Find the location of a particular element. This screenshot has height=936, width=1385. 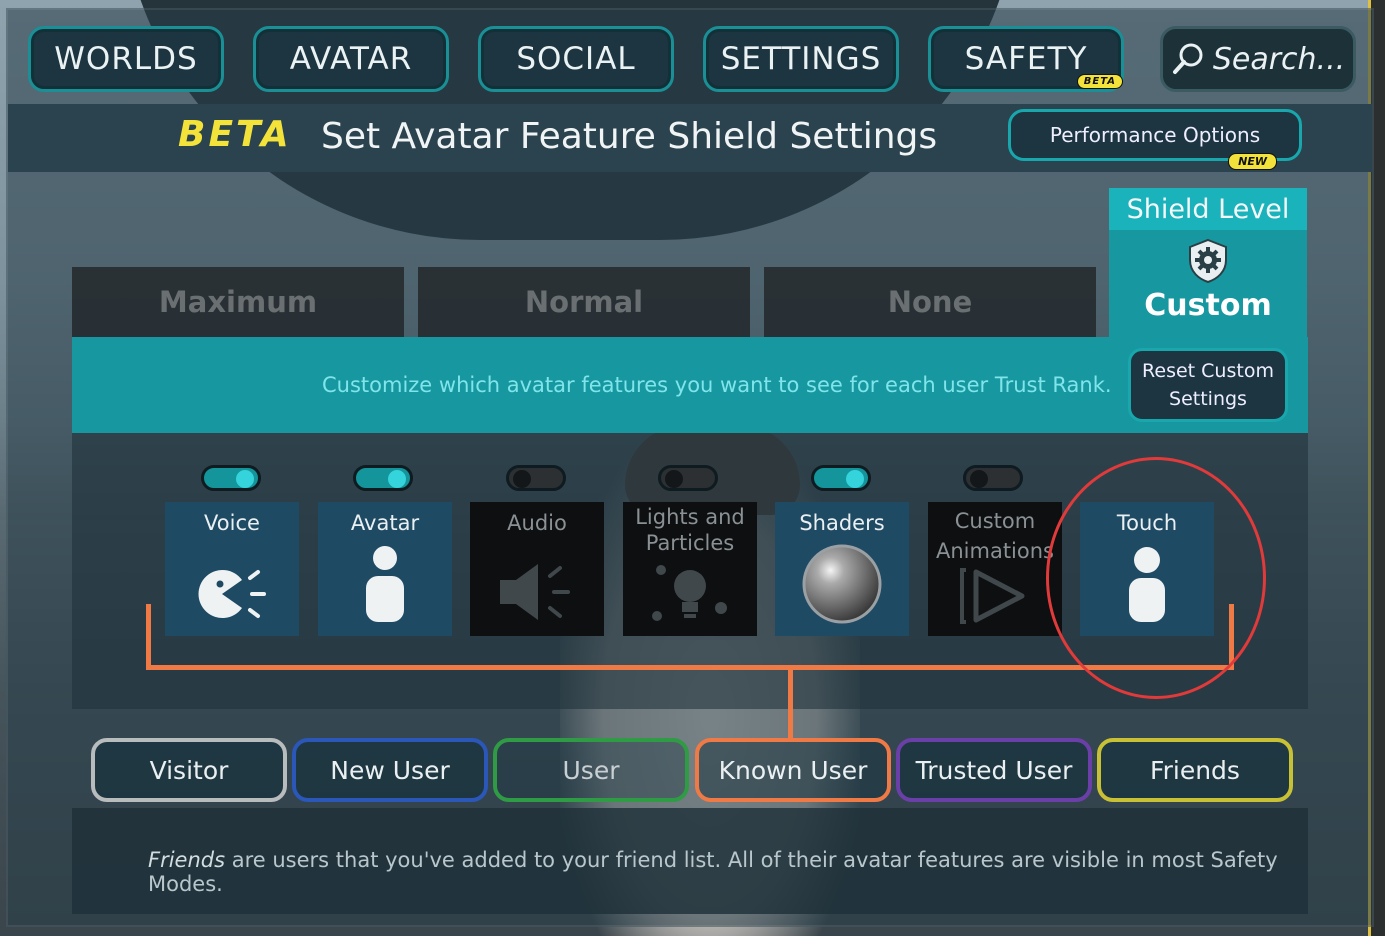

shield-level-custom: Shield Level Custom is located at coordinates (1208, 268).